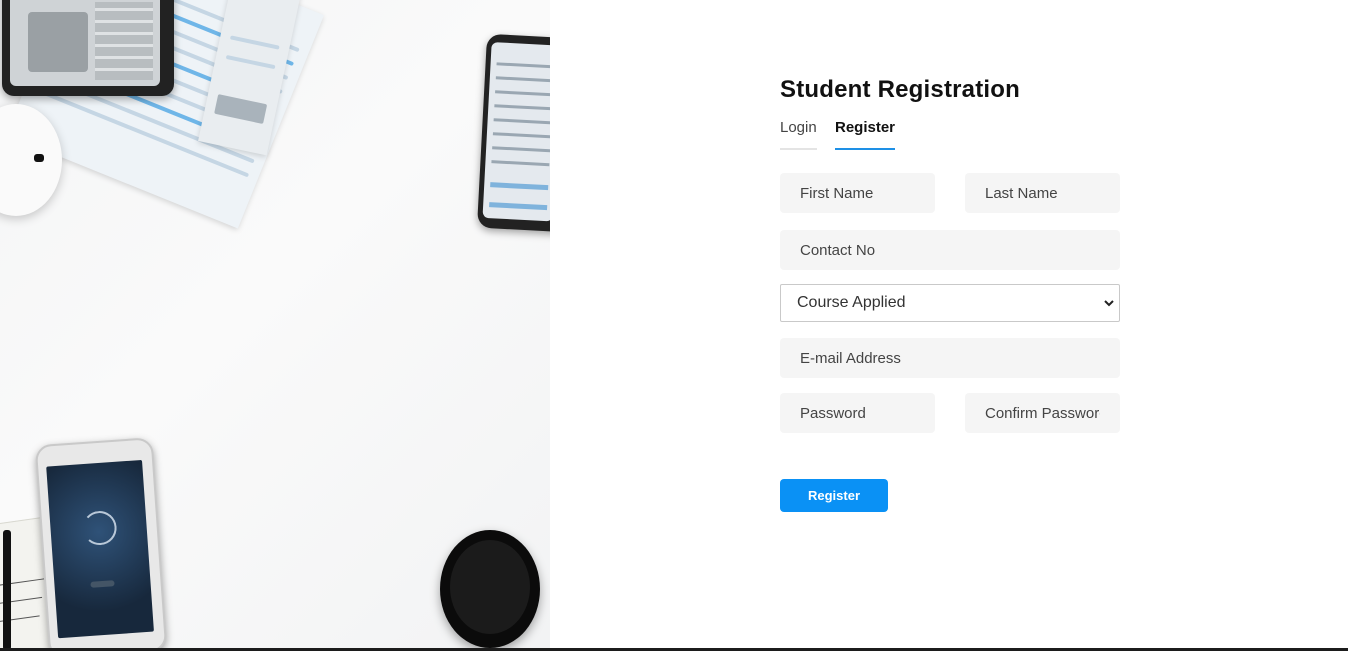  I want to click on tab-login: Login, so click(798, 134).